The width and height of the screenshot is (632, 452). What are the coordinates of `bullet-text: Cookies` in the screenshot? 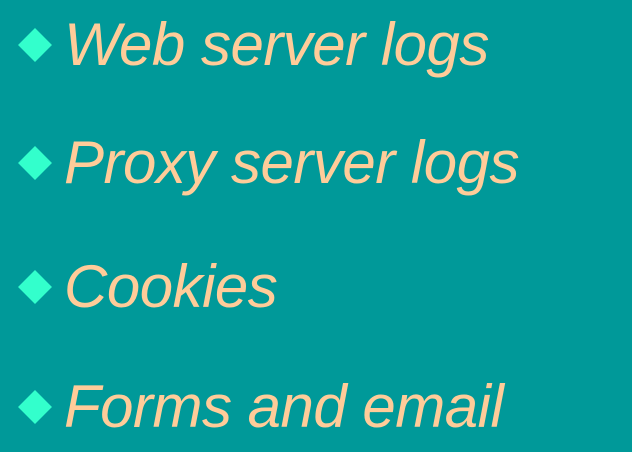 It's located at (171, 286).